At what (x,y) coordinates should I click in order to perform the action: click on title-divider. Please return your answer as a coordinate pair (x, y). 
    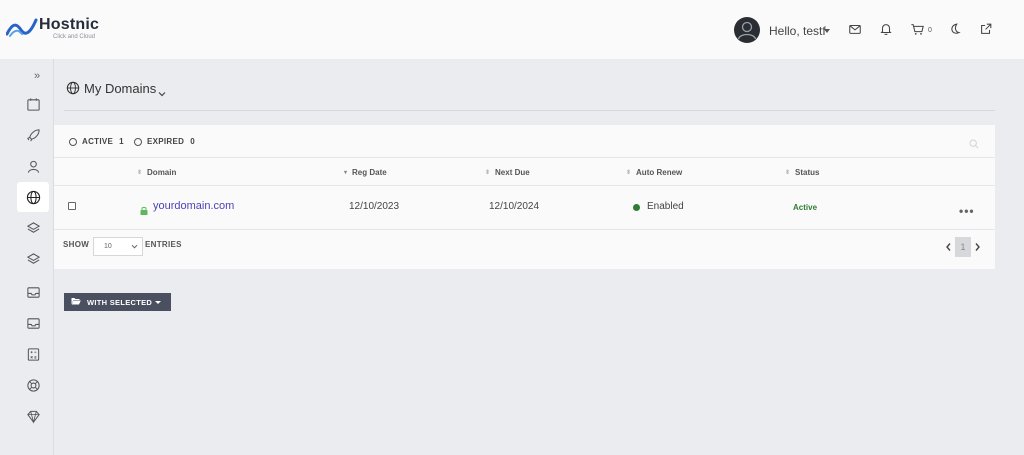
    Looking at the image, I should click on (529, 110).